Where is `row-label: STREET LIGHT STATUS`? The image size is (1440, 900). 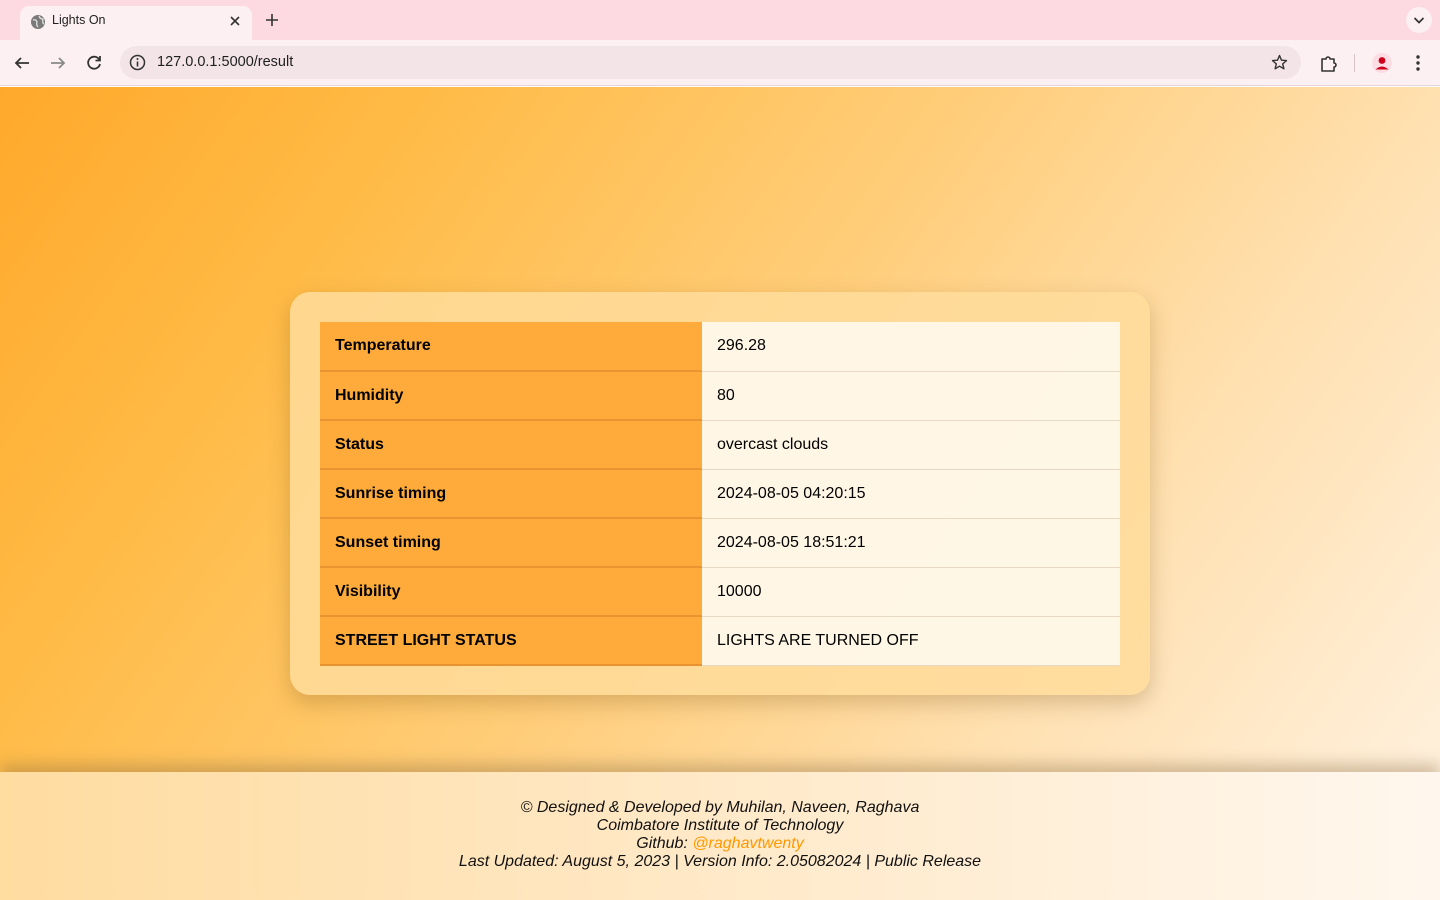
row-label: STREET LIGHT STATUS is located at coordinates (511, 641).